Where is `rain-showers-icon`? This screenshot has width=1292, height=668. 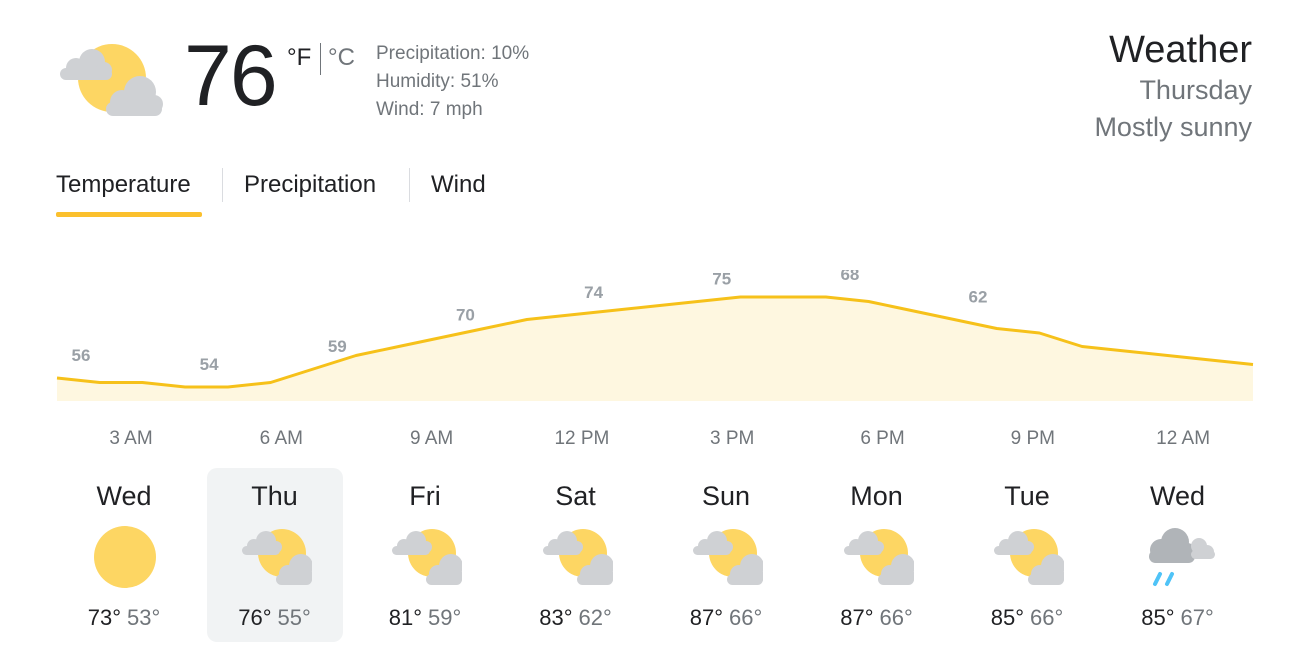
rain-showers-icon is located at coordinates (1179, 557).